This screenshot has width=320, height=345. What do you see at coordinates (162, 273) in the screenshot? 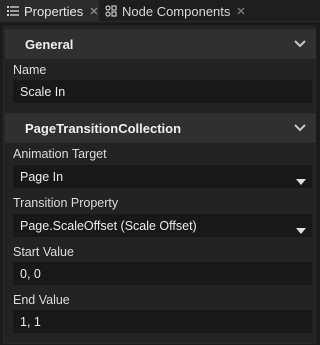
I see `start-value-field: 0, 0` at bounding box center [162, 273].